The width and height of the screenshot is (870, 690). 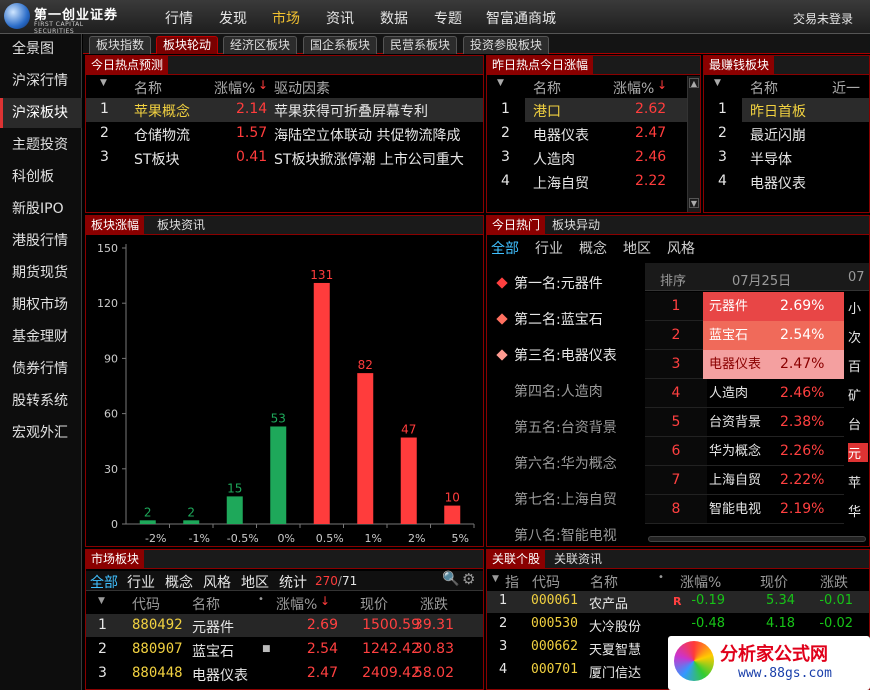 I want to click on scrollbar: ▲ ▼, so click(x=693, y=144).